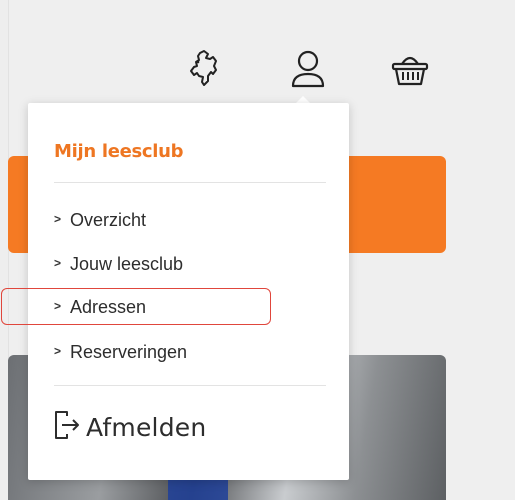  I want to click on highlight-adressen, so click(136, 306).